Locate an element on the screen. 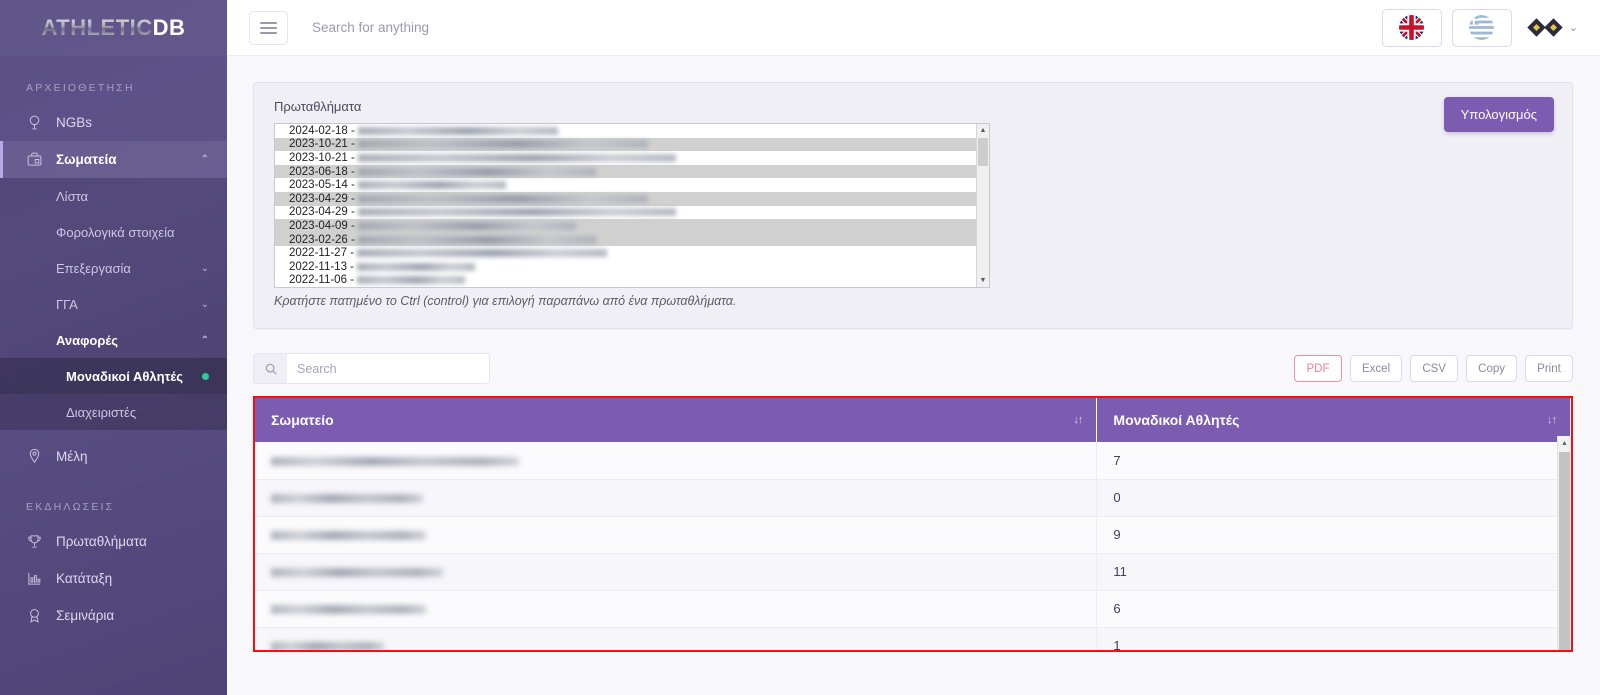  table-row: 9 is located at coordinates (913, 535).